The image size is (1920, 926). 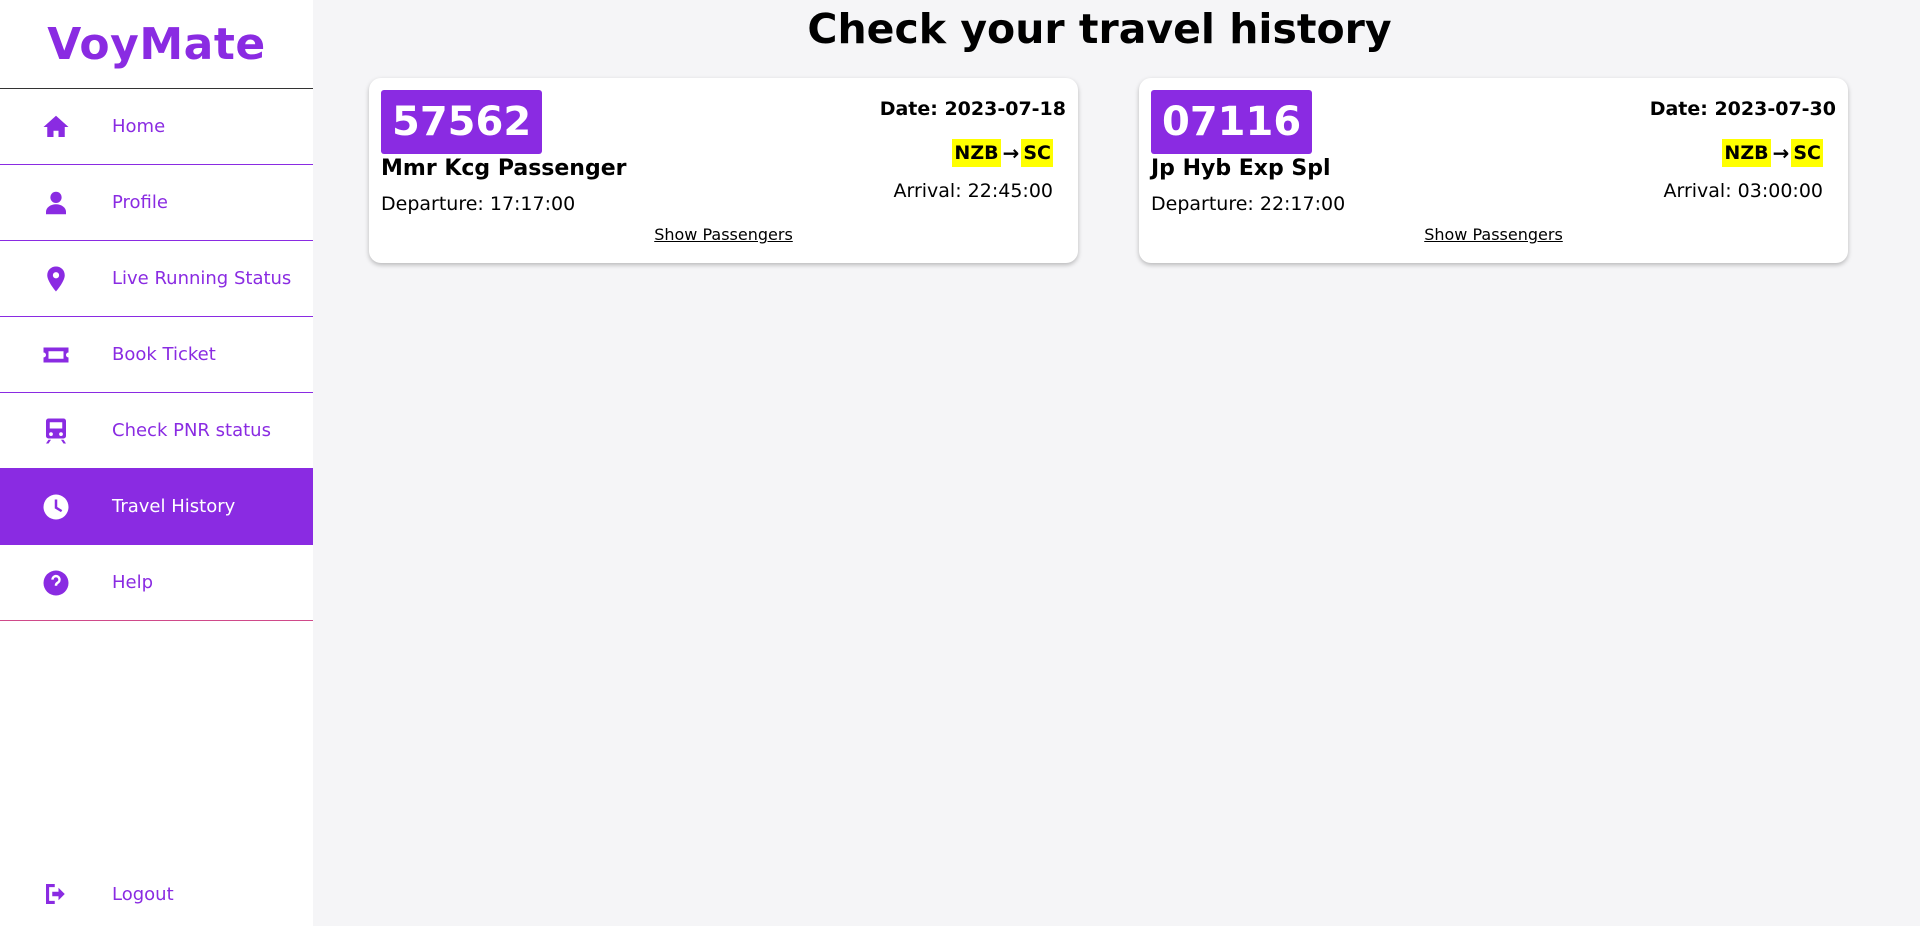 What do you see at coordinates (56, 127) in the screenshot?
I see `home-icon` at bounding box center [56, 127].